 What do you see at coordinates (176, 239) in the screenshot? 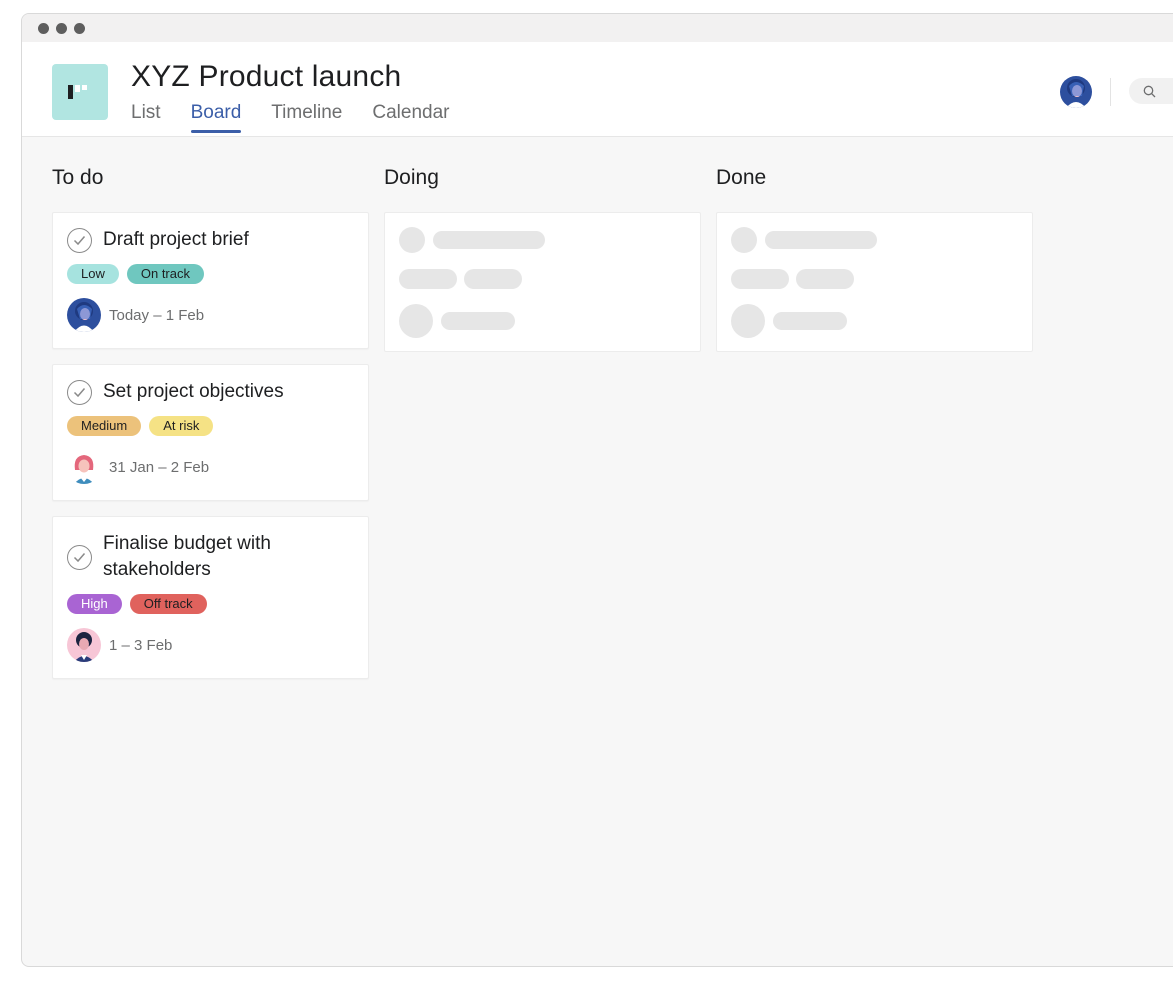
I see `task-title: Draft project brief` at bounding box center [176, 239].